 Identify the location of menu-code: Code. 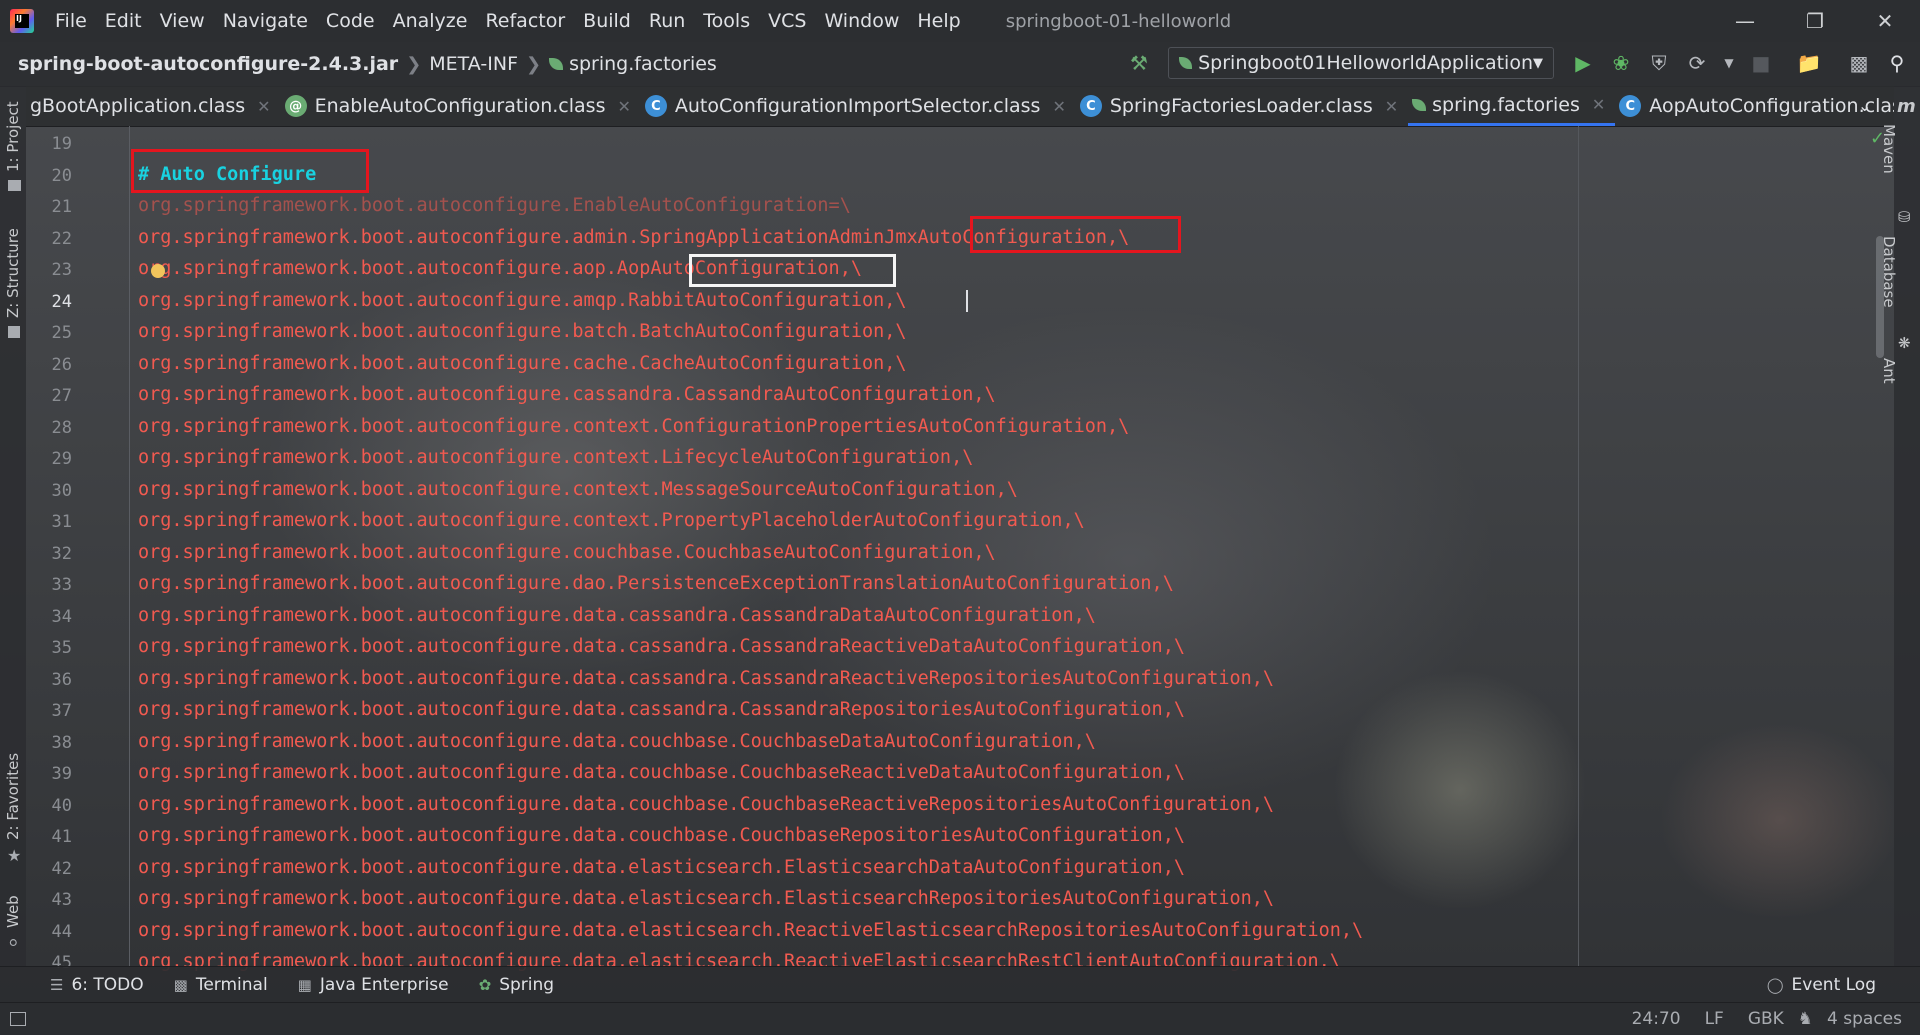
(350, 21).